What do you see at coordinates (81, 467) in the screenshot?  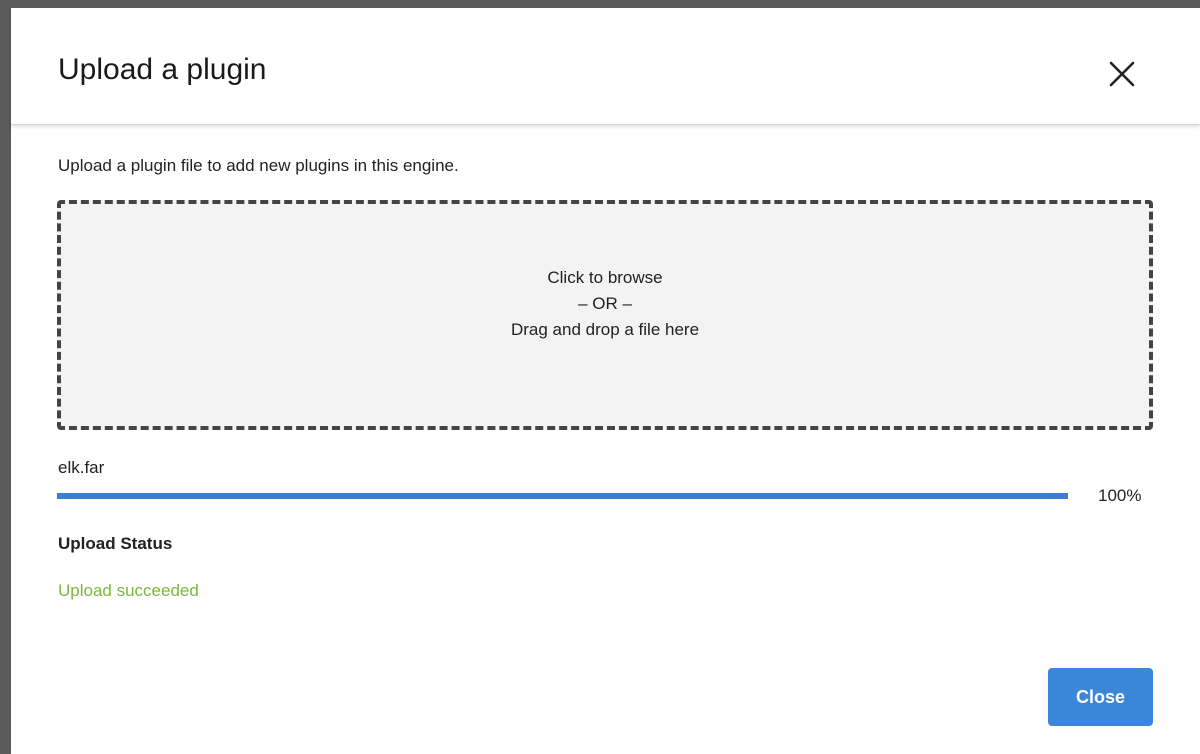 I see `uploaded-filename: elk.far` at bounding box center [81, 467].